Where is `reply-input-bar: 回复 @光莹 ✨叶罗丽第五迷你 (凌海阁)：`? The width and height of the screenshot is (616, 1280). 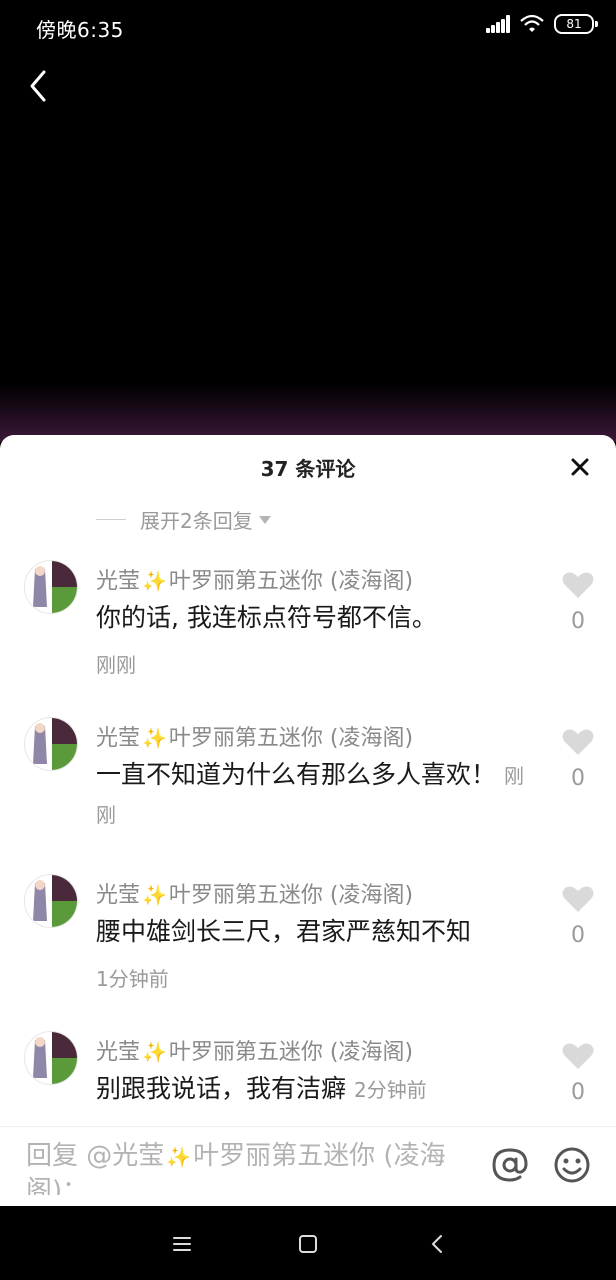 reply-input-bar: 回复 @光莹 ✨叶罗丽第五迷你 (凌海阁)： is located at coordinates (308, 1166).